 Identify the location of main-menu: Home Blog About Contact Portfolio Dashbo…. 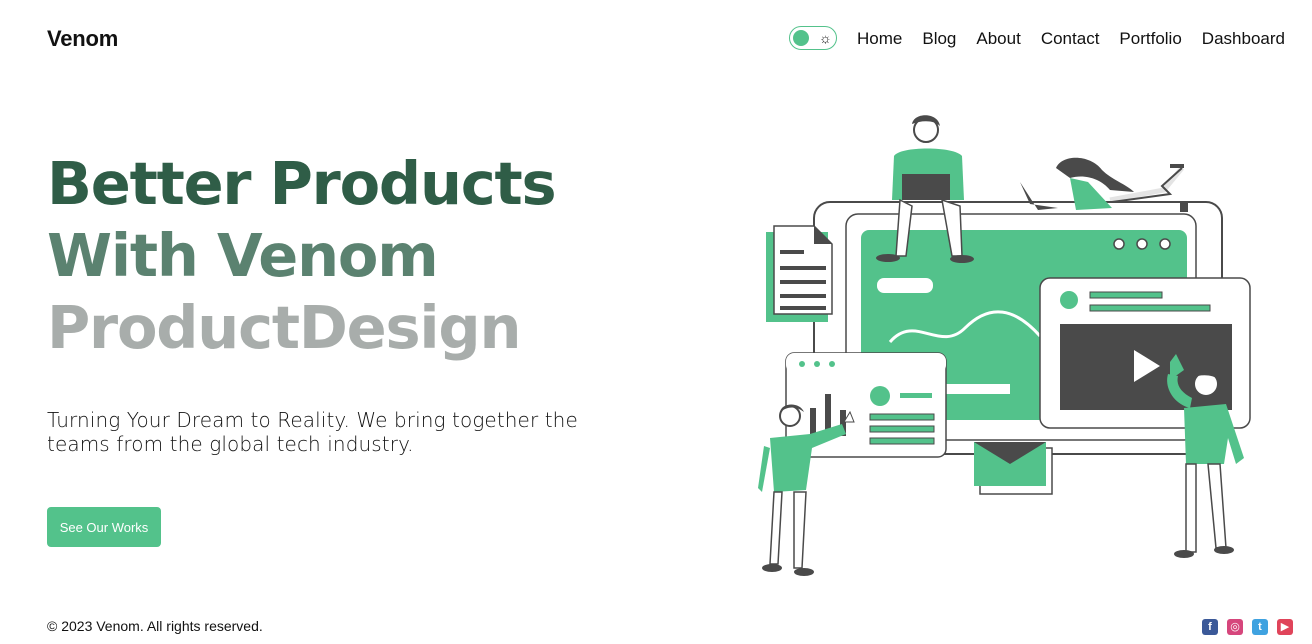
(1071, 39).